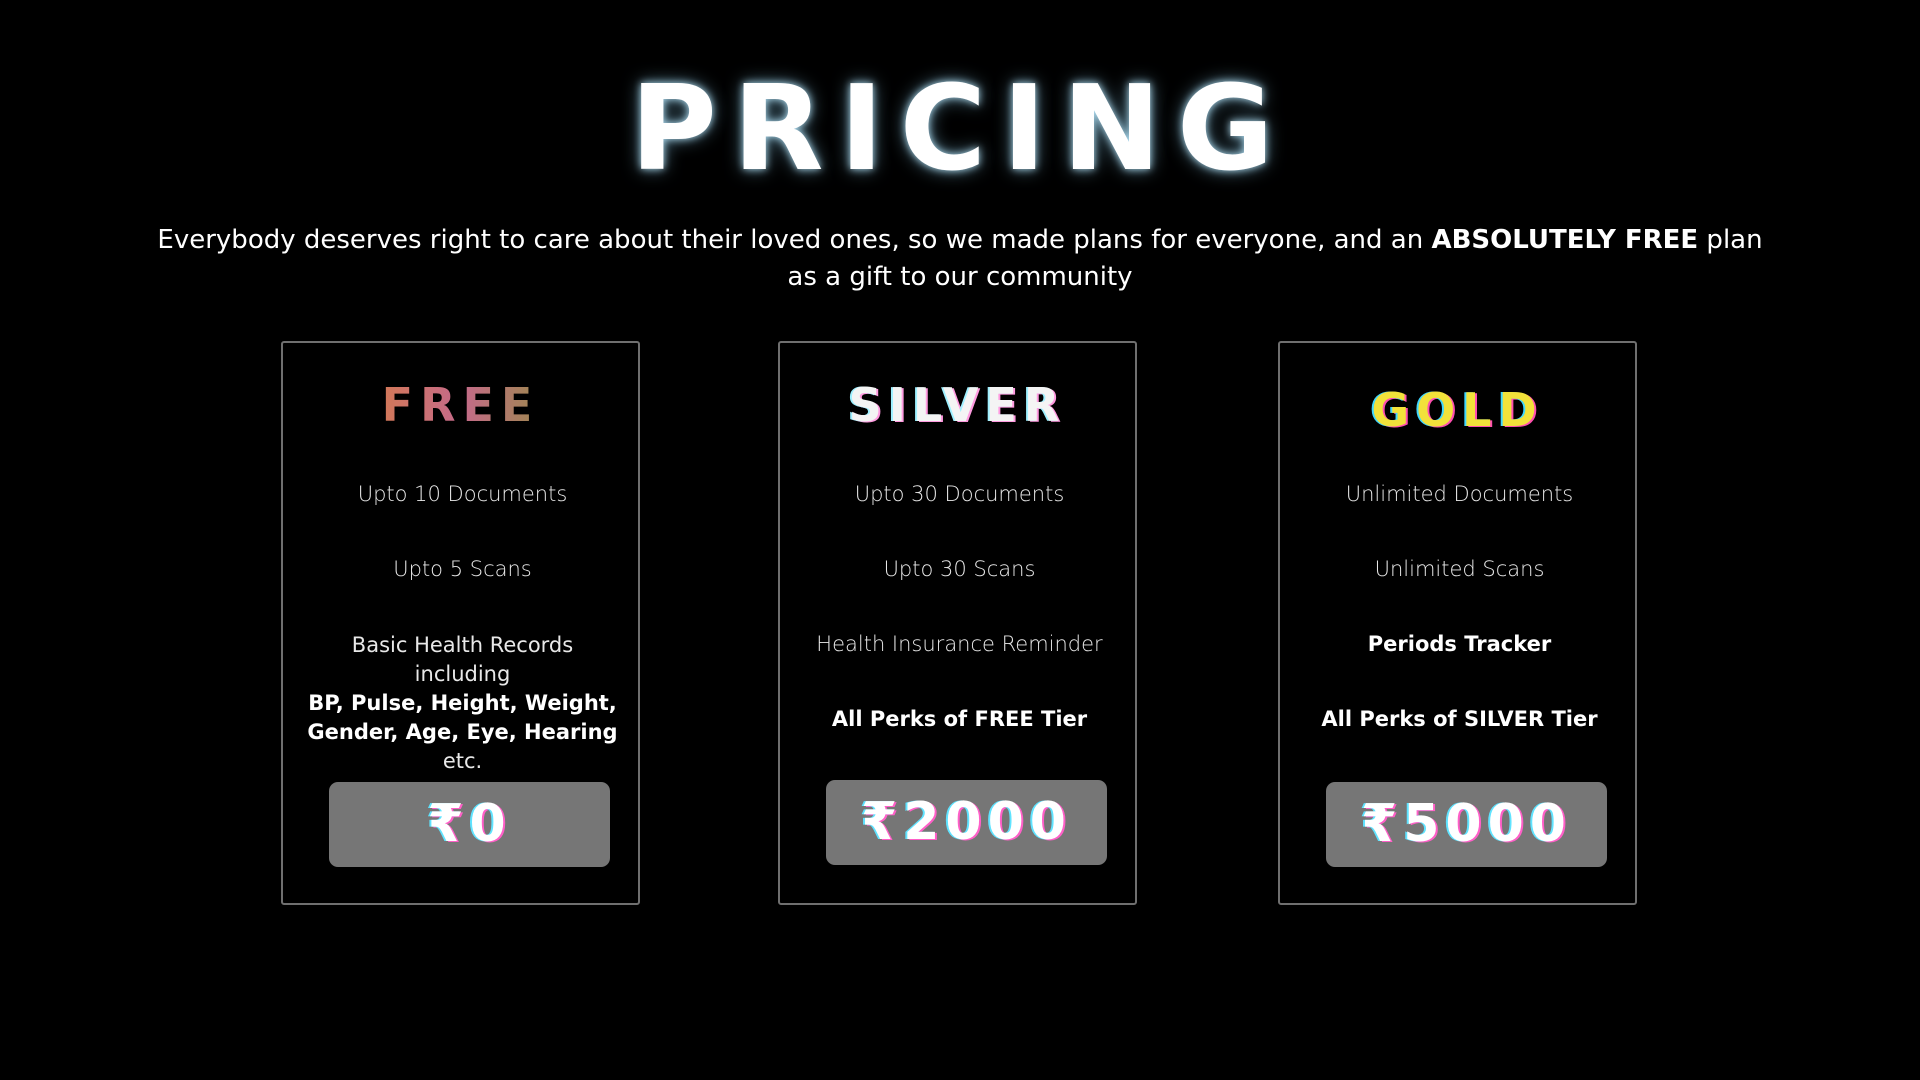  Describe the element at coordinates (1565, 240) in the screenshot. I see `subtitle-emphasis: ABSOLUTELY FREE` at that location.